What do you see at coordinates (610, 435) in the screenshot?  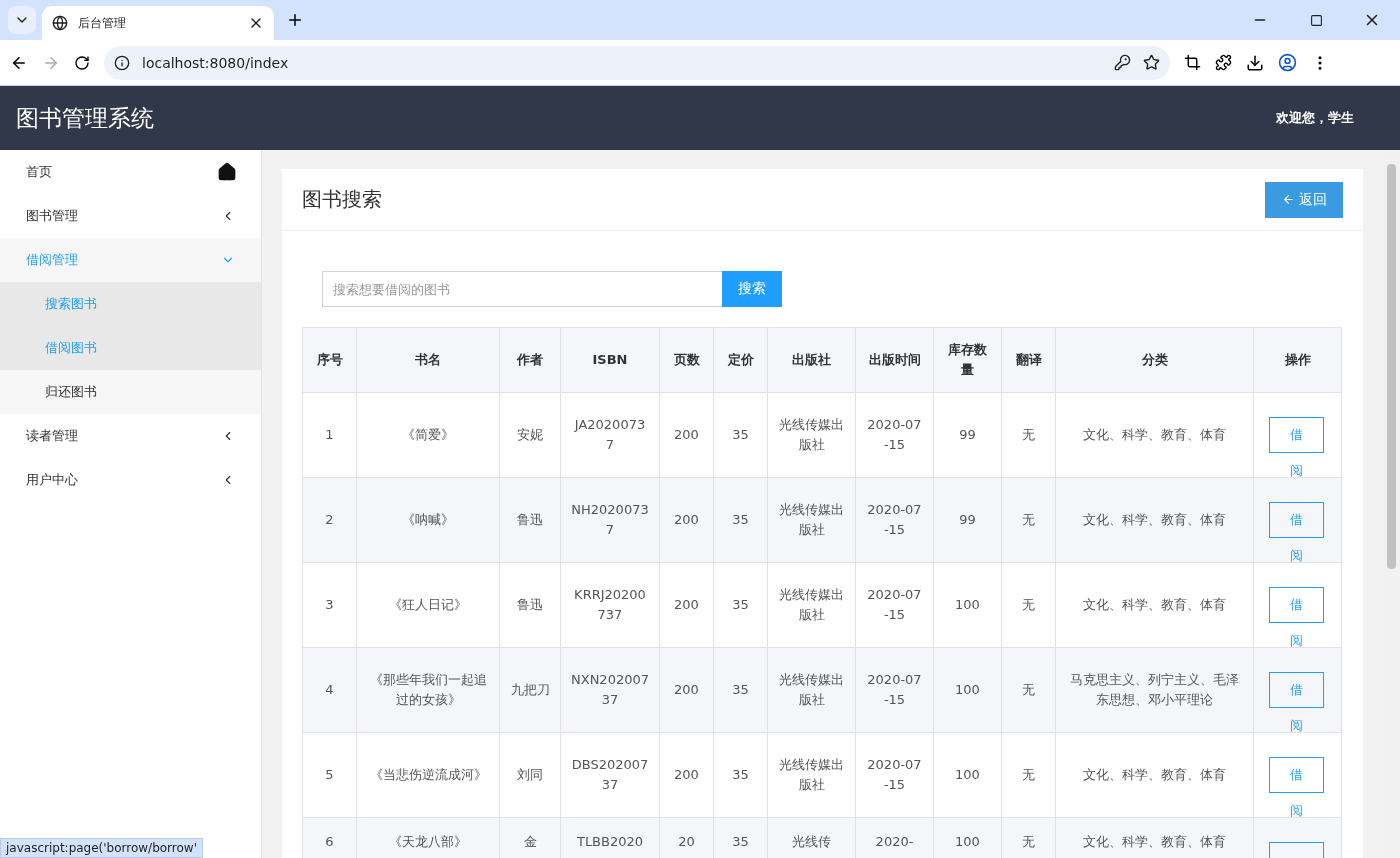 I see `table-cell: JA20200737` at bounding box center [610, 435].